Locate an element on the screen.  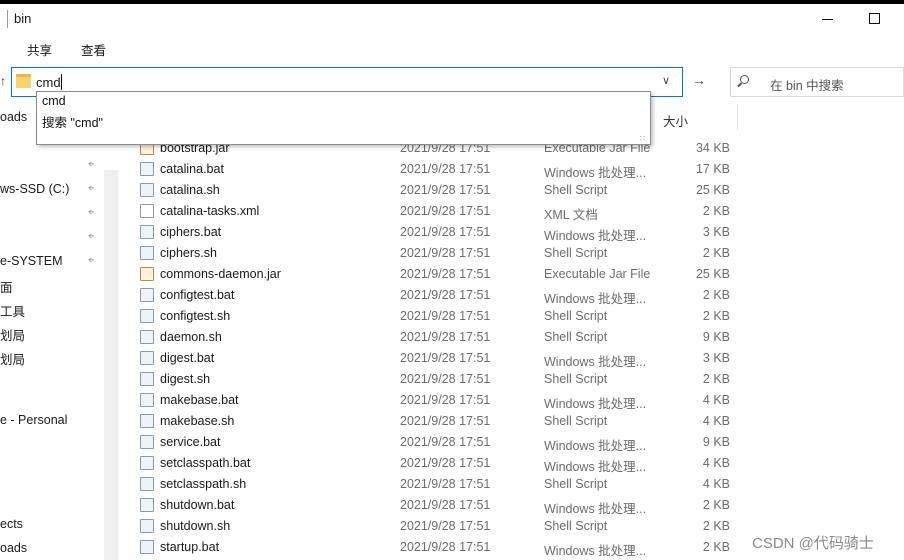
file-name: configtest.sh is located at coordinates (195, 316).